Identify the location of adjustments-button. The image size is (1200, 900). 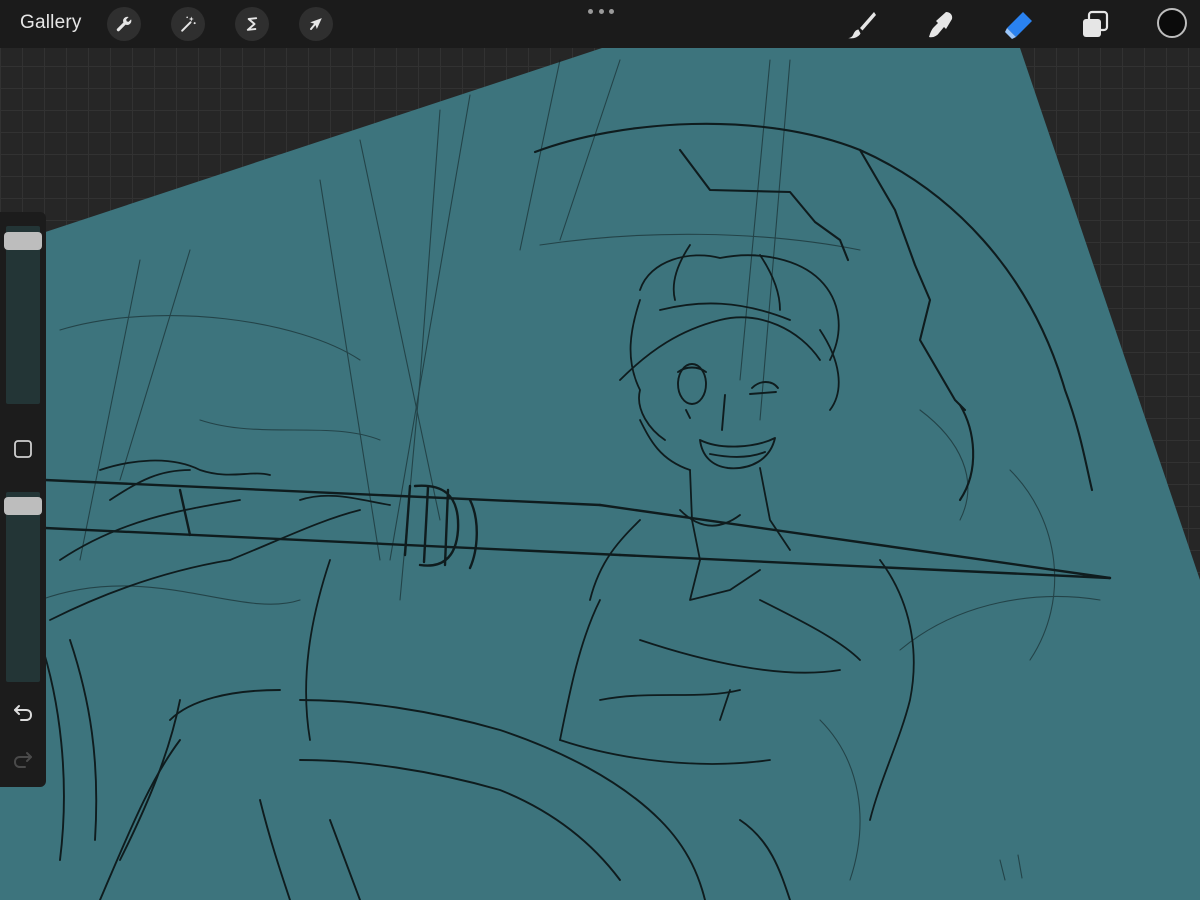
(188, 24).